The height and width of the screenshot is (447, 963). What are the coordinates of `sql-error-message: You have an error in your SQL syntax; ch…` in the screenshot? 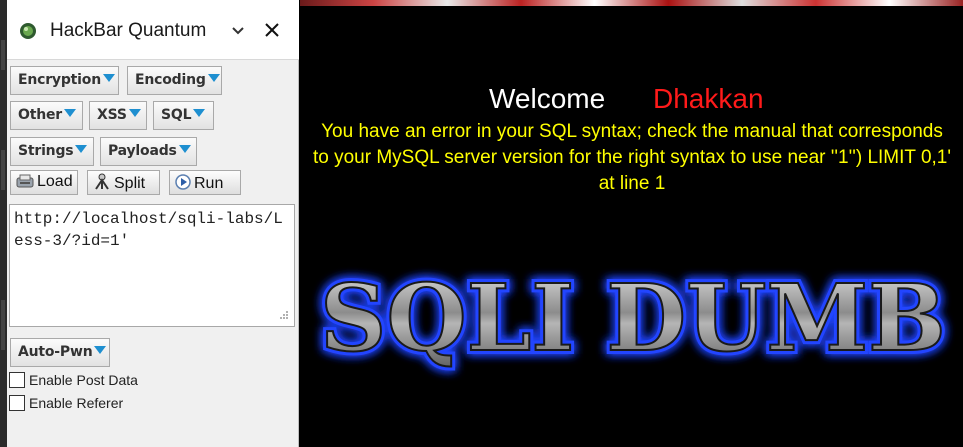 It's located at (631, 157).